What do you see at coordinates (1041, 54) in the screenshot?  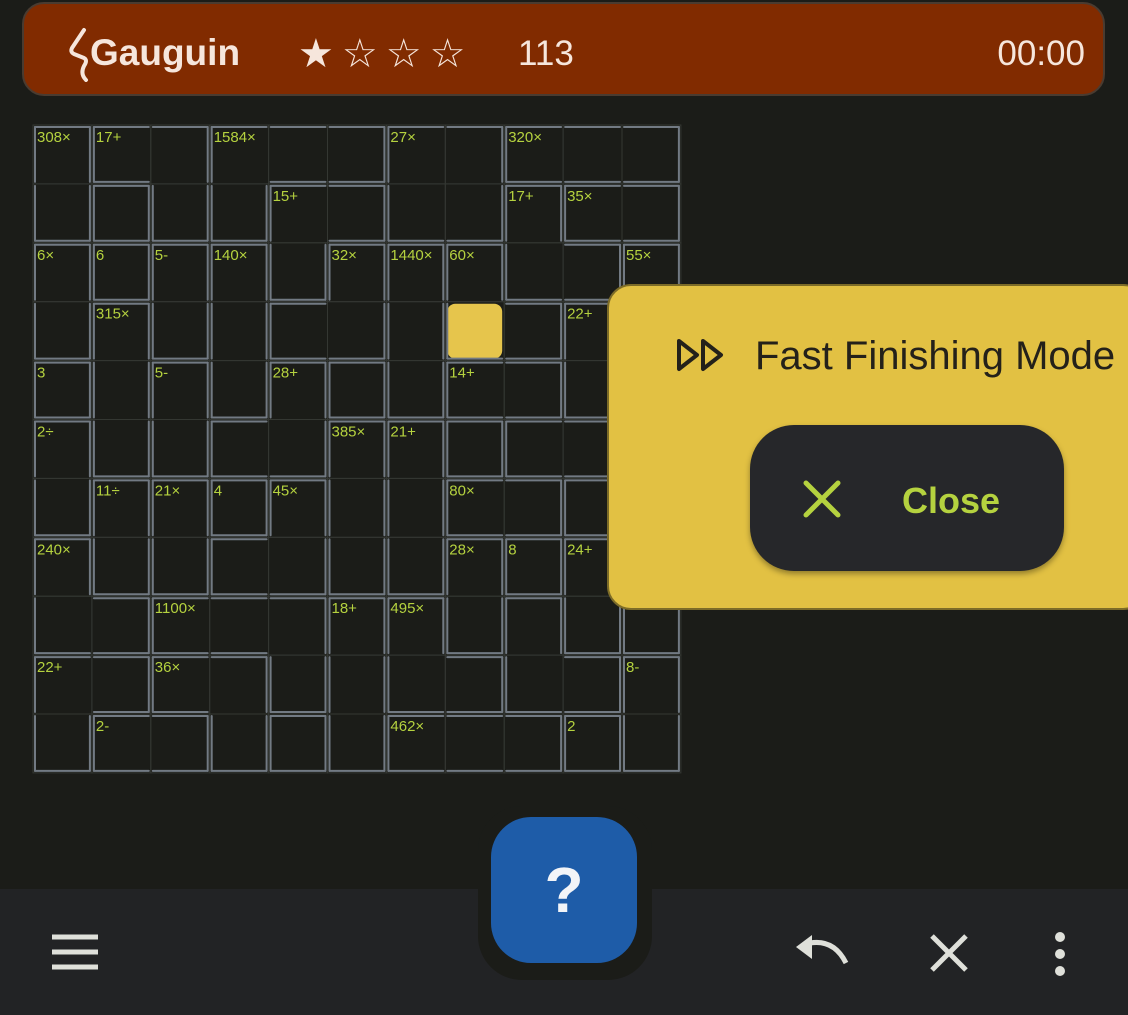 I see `timer: 00:00` at bounding box center [1041, 54].